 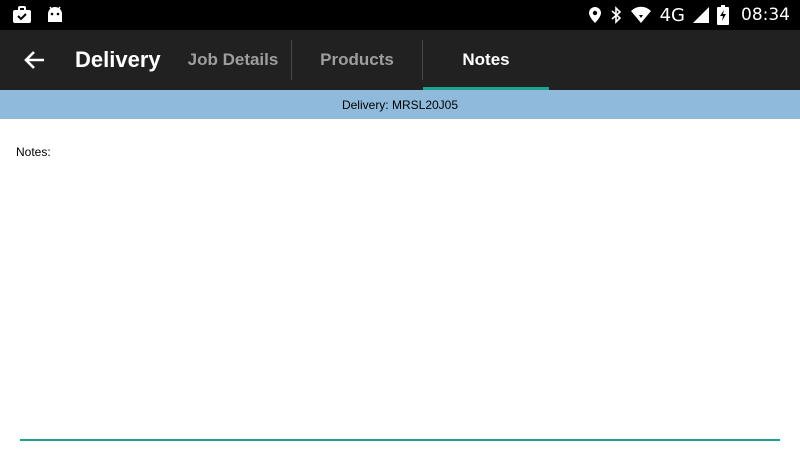 I want to click on app-bar: Delivery Job Details Products Notes, so click(x=400, y=60).